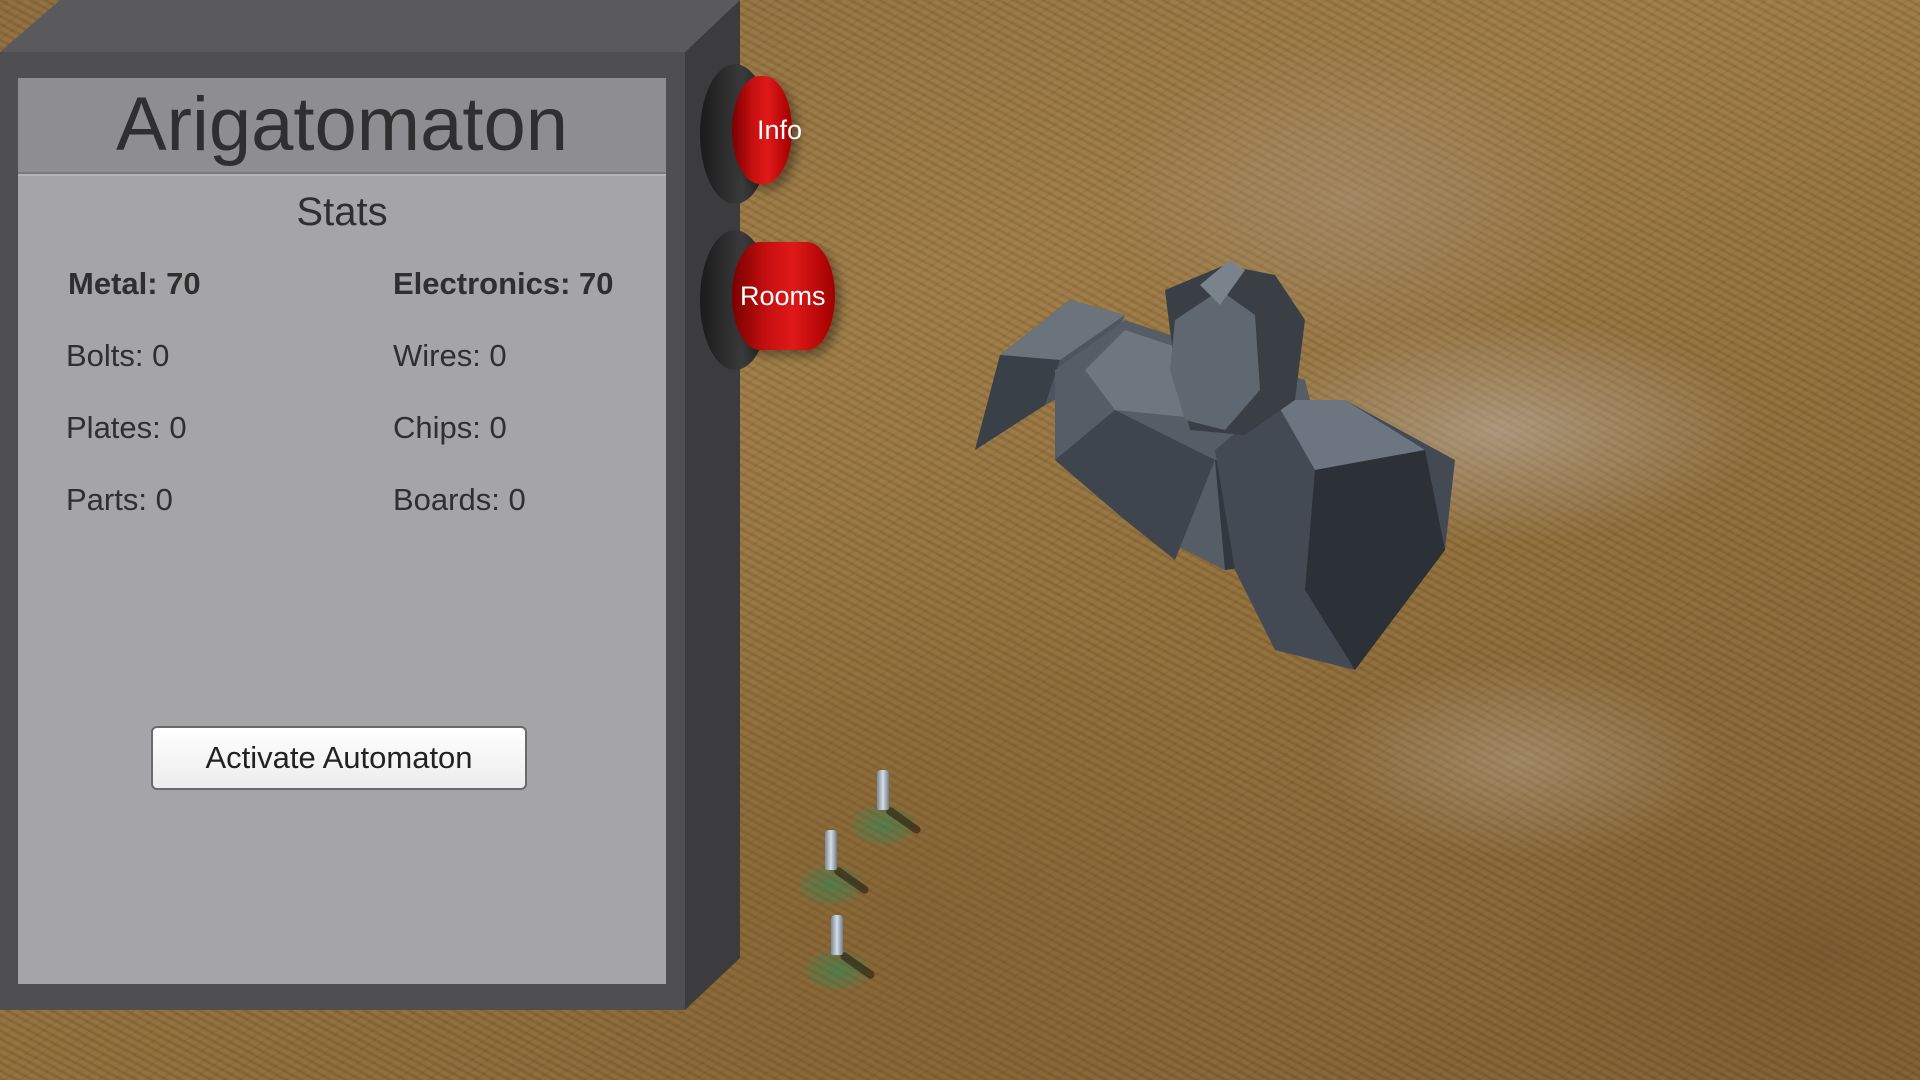  What do you see at coordinates (783, 296) in the screenshot?
I see `rooms-button-label: Rooms` at bounding box center [783, 296].